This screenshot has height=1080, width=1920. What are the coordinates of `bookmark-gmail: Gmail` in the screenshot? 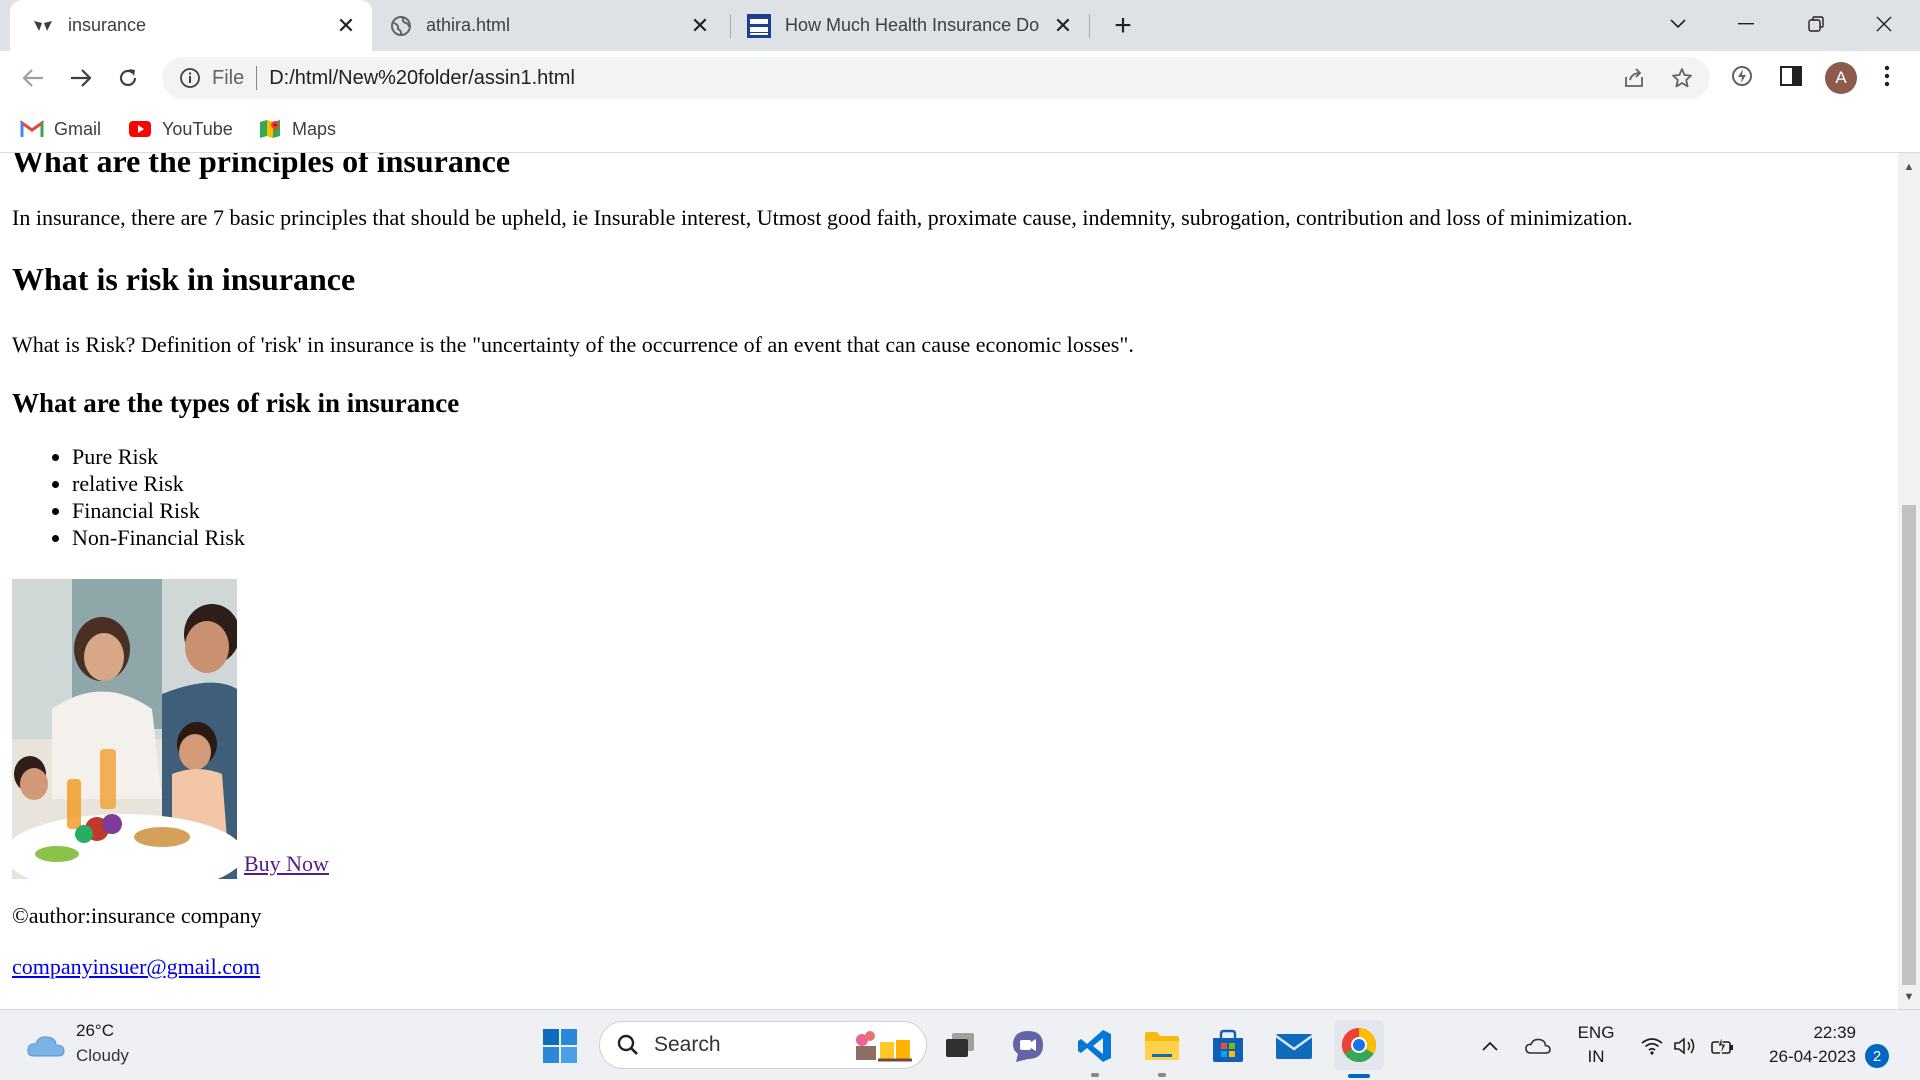 It's located at (60, 129).